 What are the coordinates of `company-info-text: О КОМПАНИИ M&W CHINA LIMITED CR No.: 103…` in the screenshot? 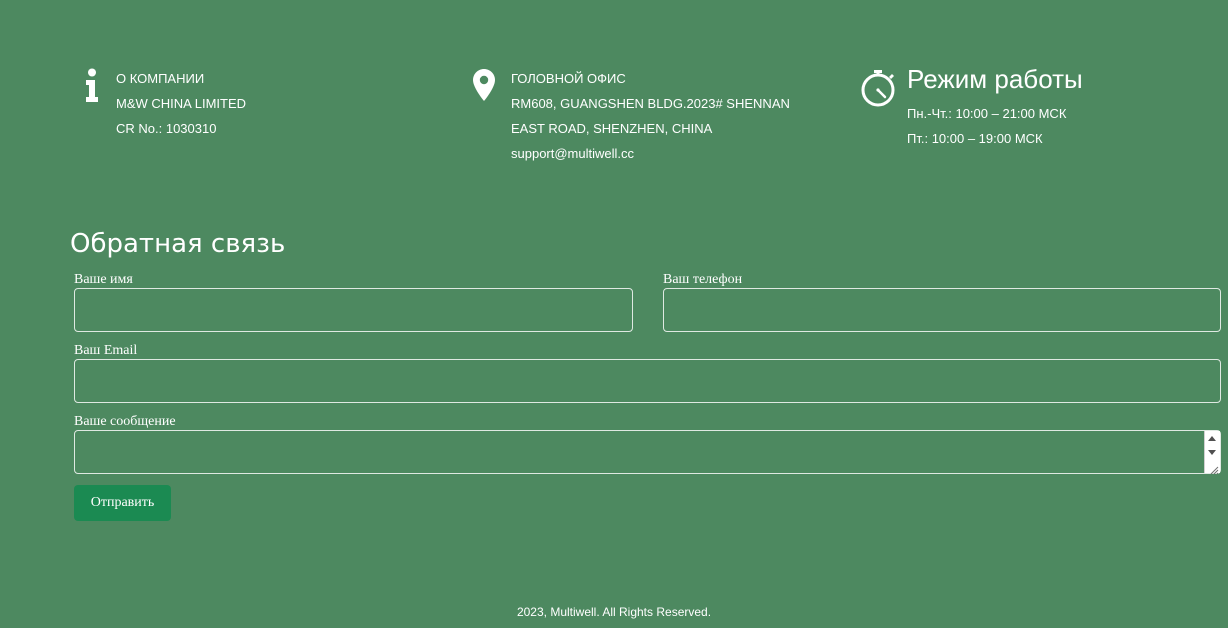 It's located at (181, 103).